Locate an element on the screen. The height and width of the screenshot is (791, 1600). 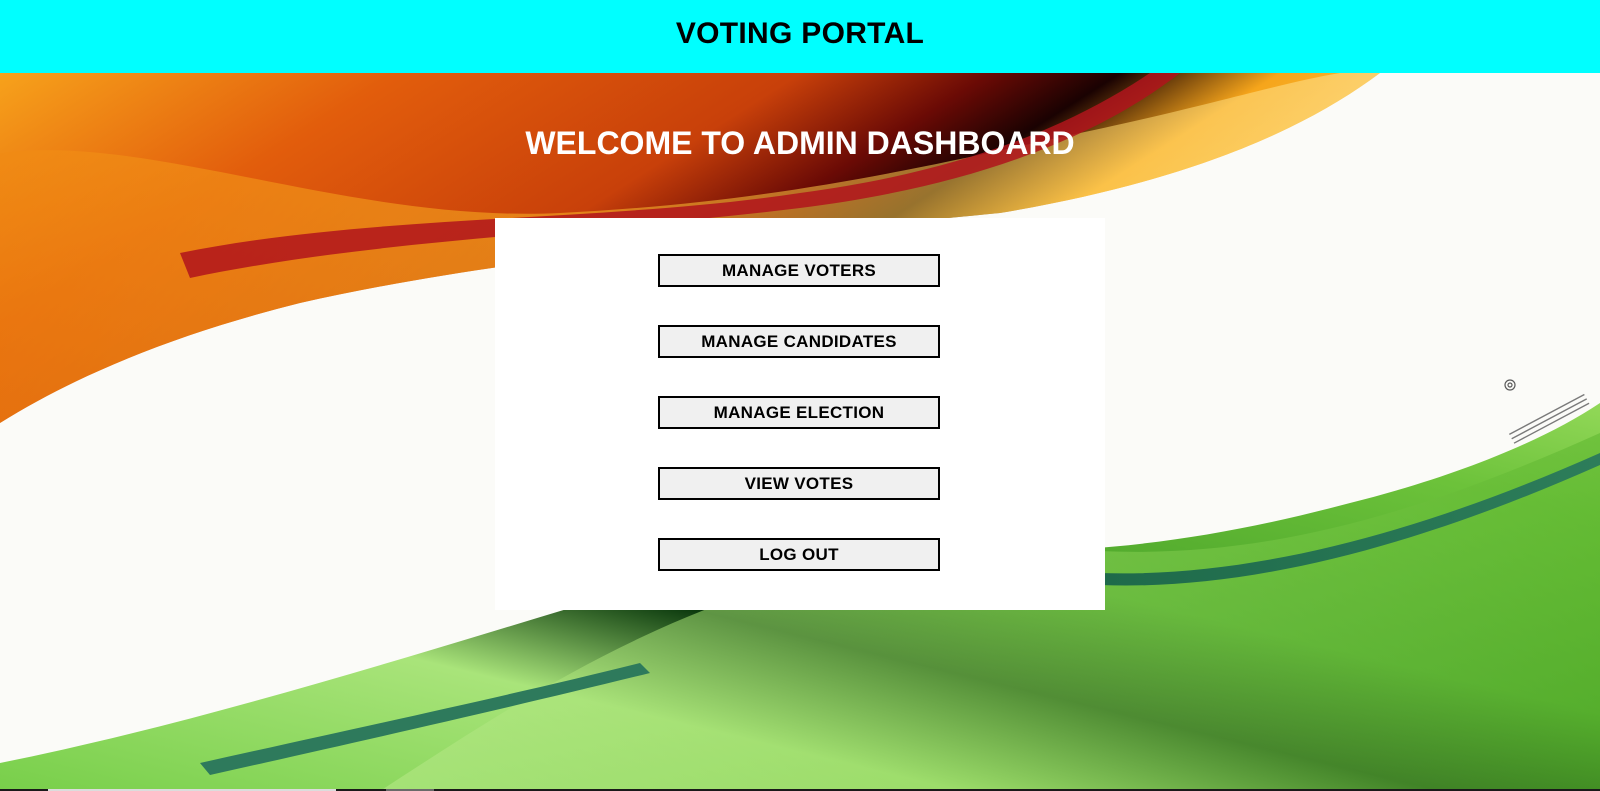
top-header-bar: VOTING PORTAL is located at coordinates (800, 36).